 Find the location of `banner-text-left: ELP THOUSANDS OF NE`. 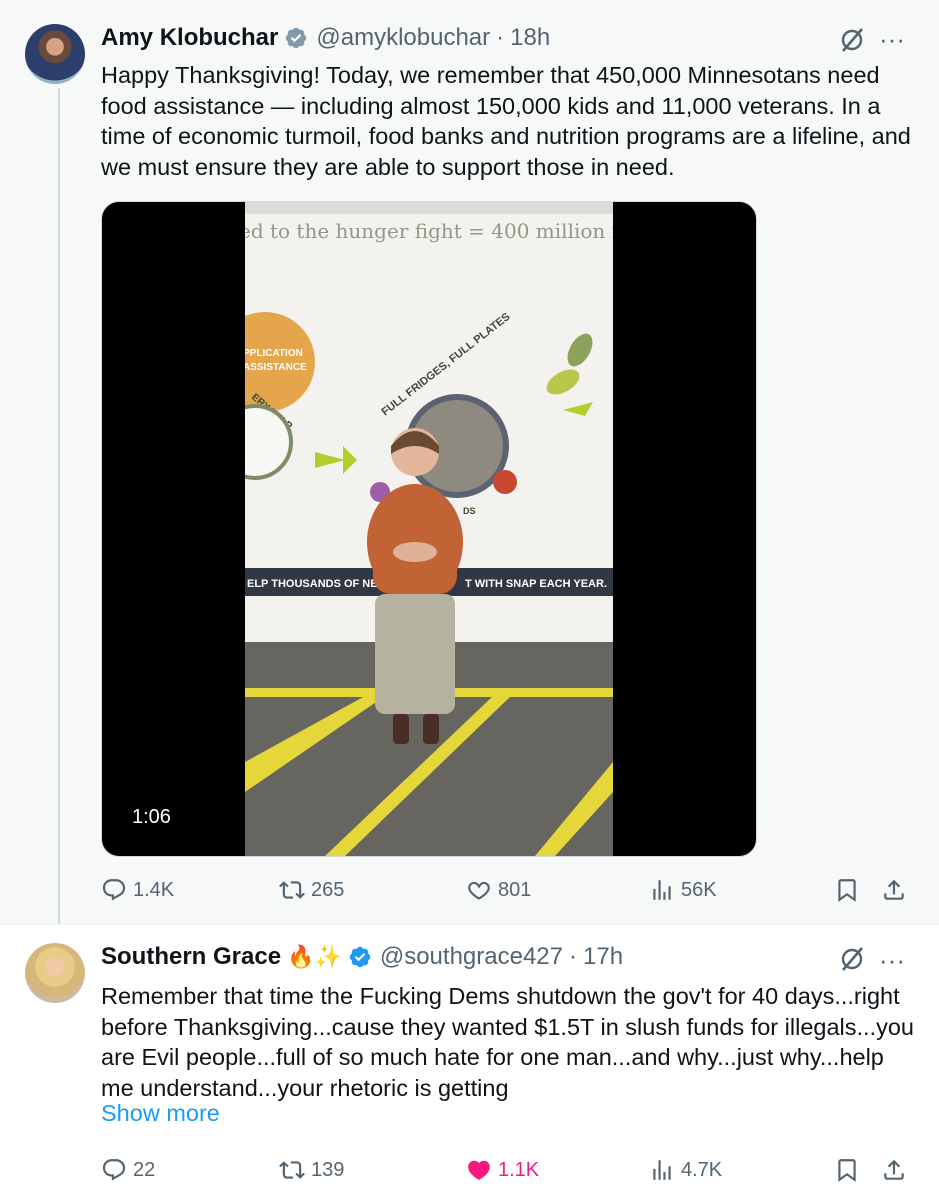

banner-text-left: ELP THOUSANDS OF NE is located at coordinates (312, 584).